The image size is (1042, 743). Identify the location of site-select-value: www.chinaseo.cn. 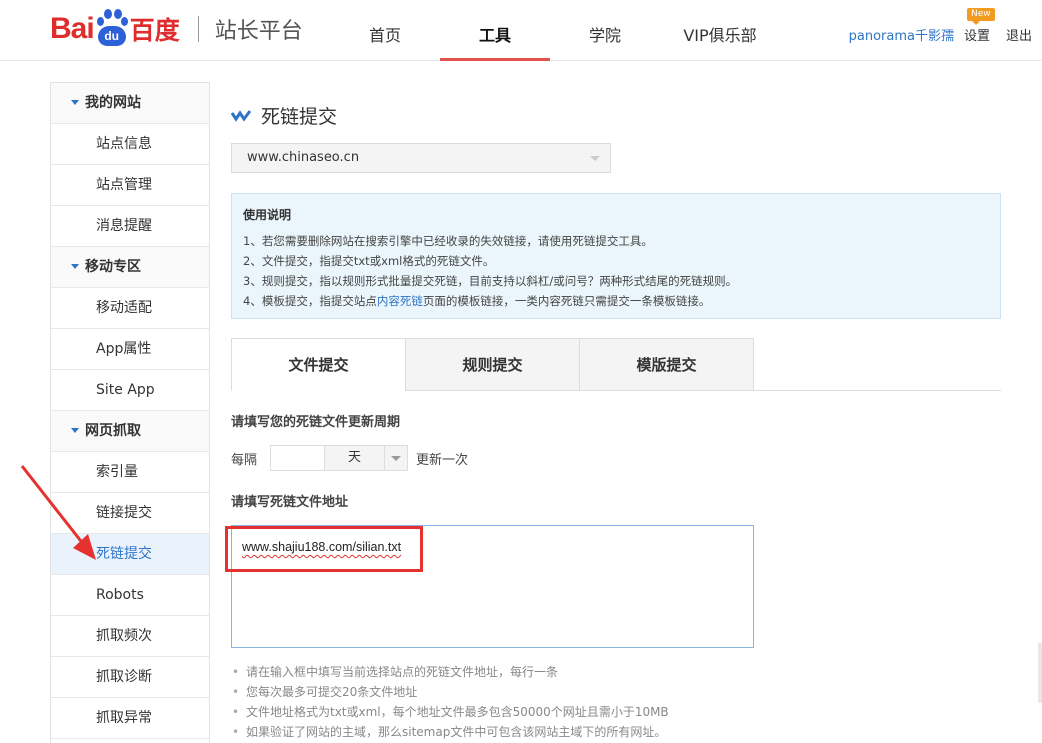
(303, 157).